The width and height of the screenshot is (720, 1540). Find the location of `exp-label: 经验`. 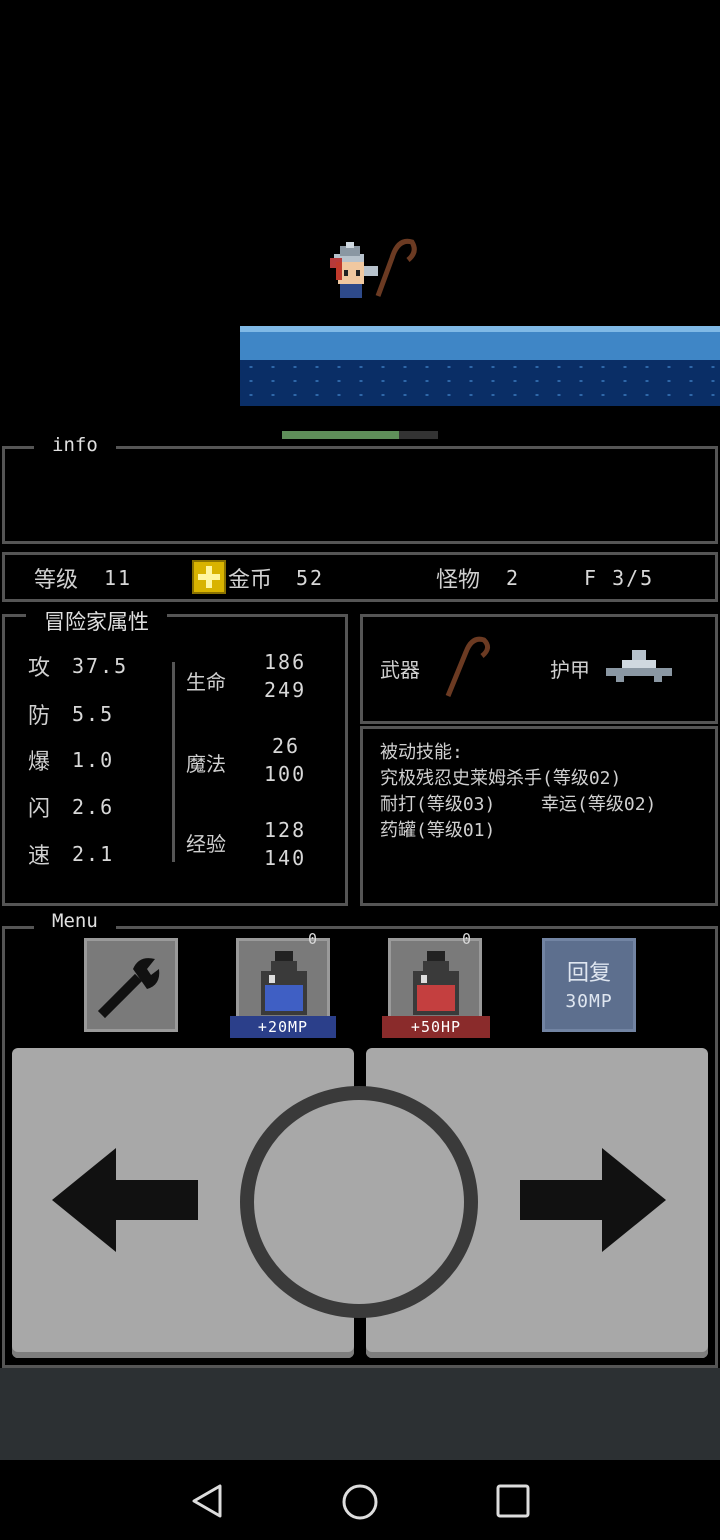

exp-label: 经验 is located at coordinates (206, 844).